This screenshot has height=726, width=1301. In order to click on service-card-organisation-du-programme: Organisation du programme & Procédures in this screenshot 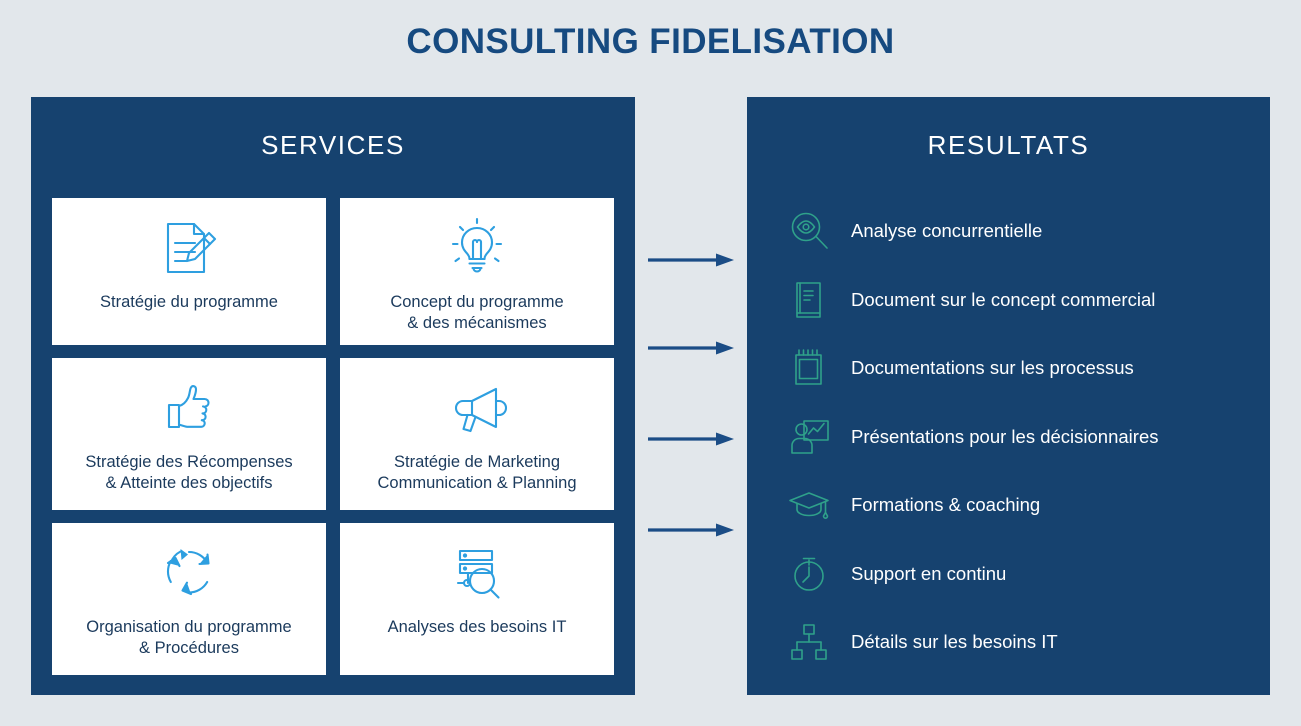, I will do `click(189, 599)`.